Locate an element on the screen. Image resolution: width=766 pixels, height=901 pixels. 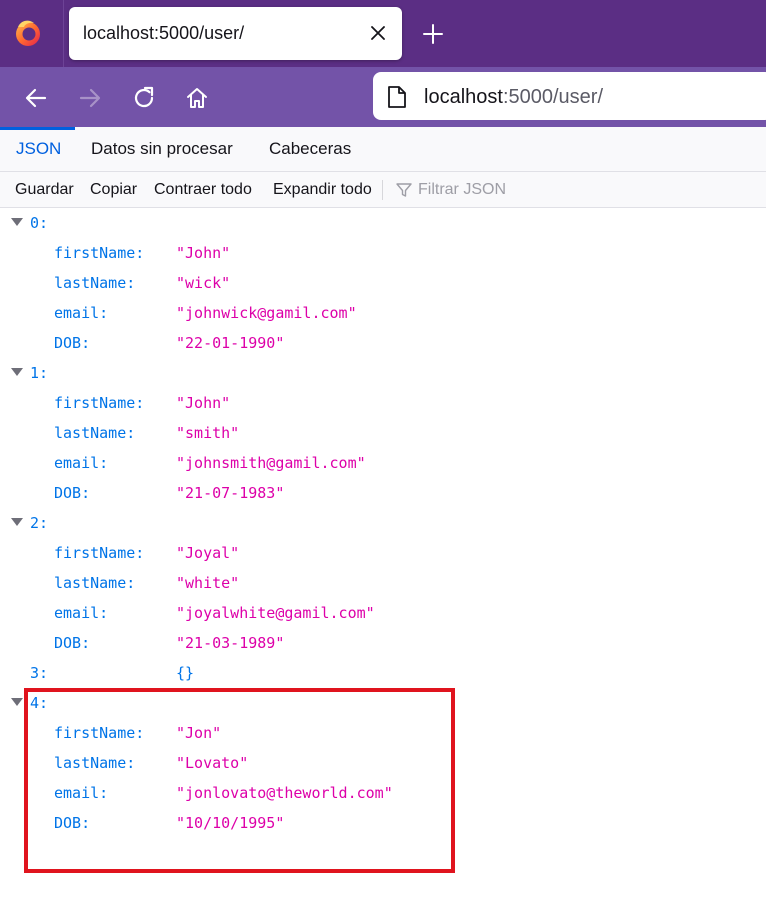
array-index: 2: is located at coordinates (39, 523).